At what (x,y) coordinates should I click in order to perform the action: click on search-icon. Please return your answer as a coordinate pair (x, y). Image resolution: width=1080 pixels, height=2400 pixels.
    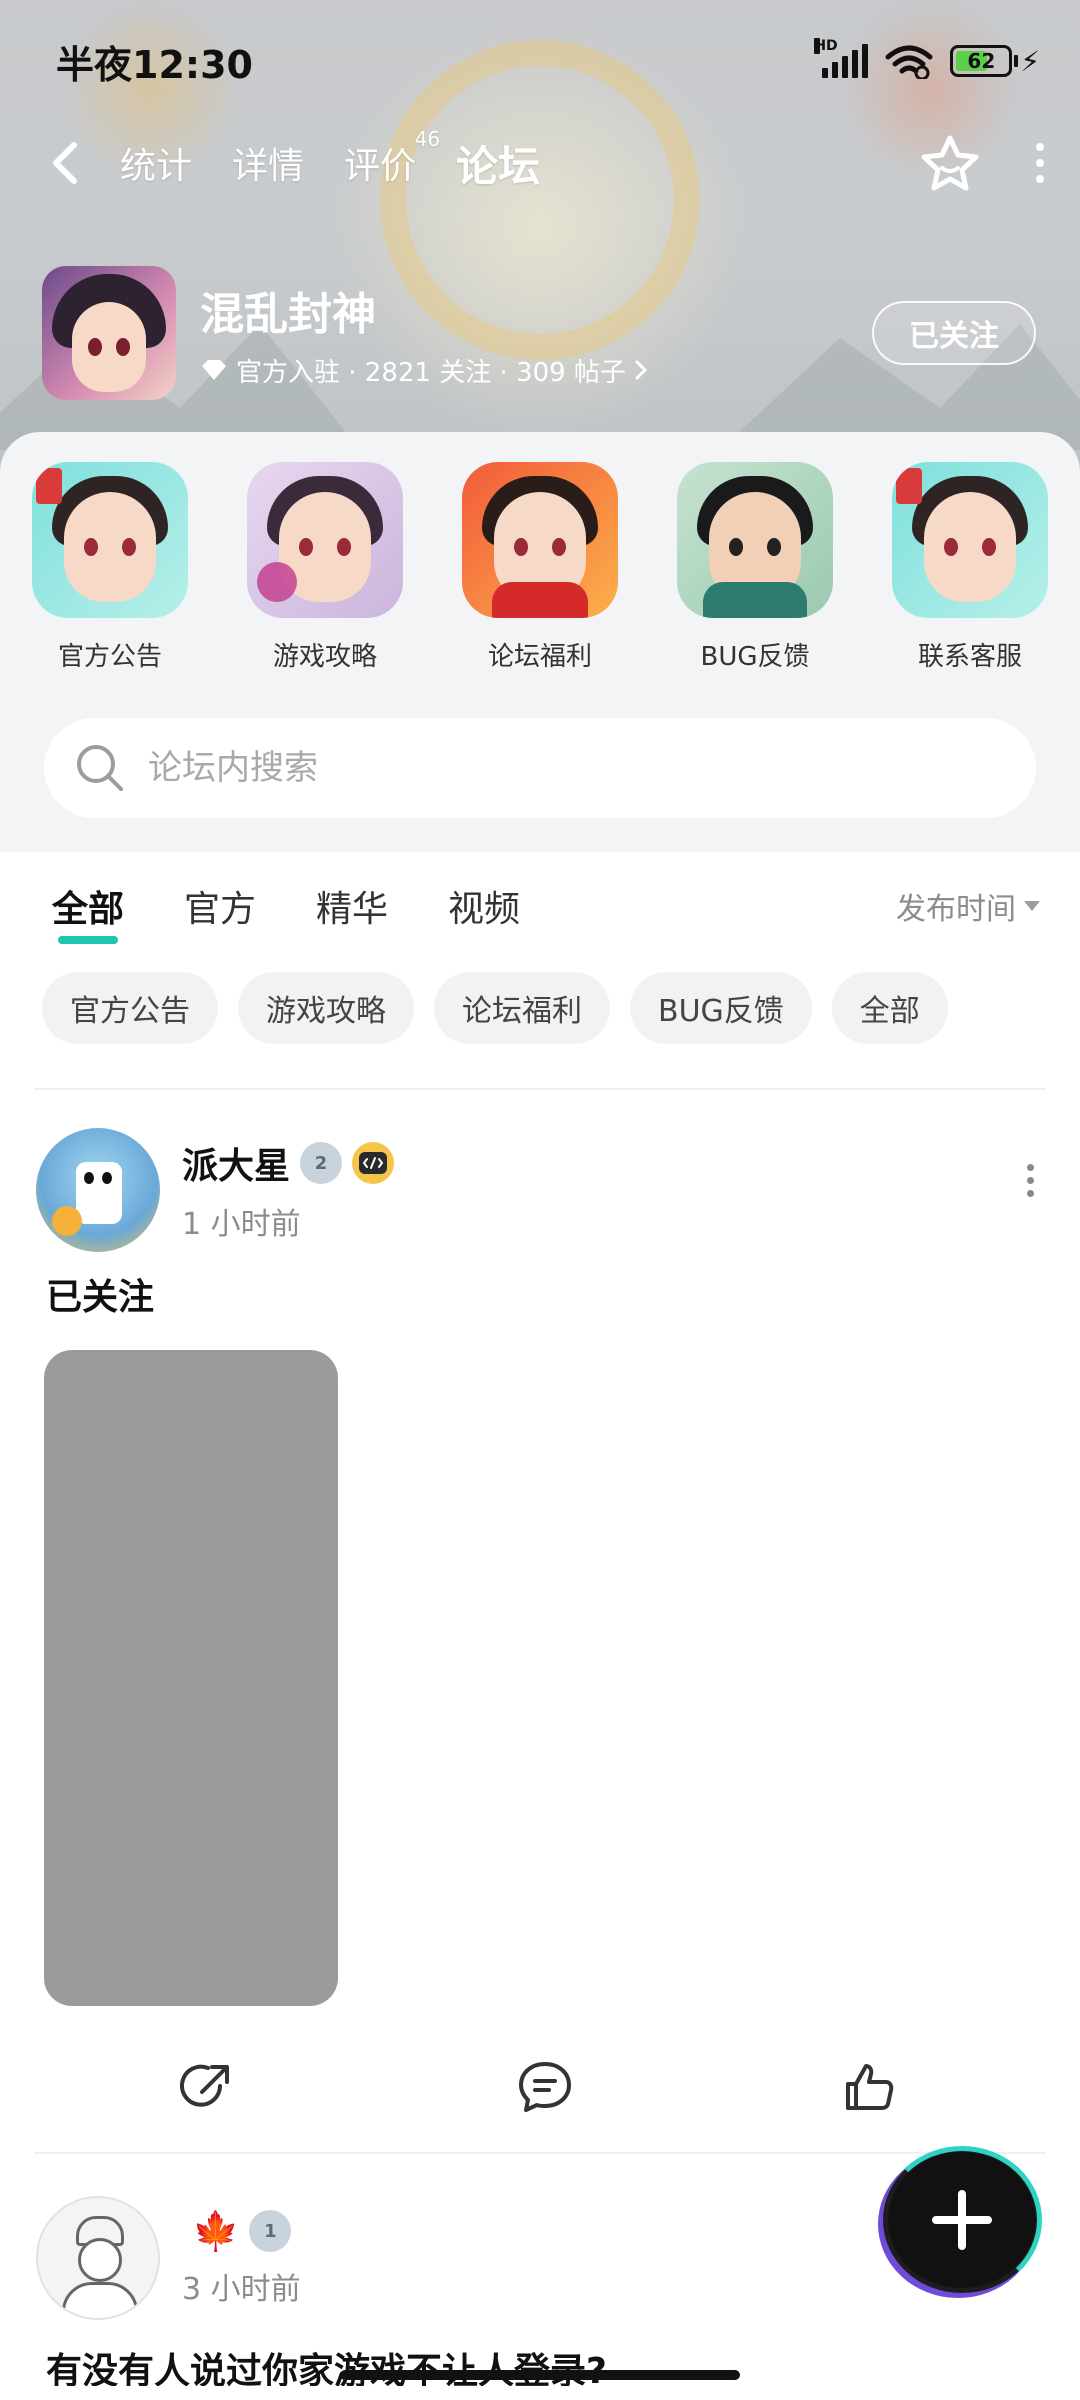
    Looking at the image, I should click on (100, 768).